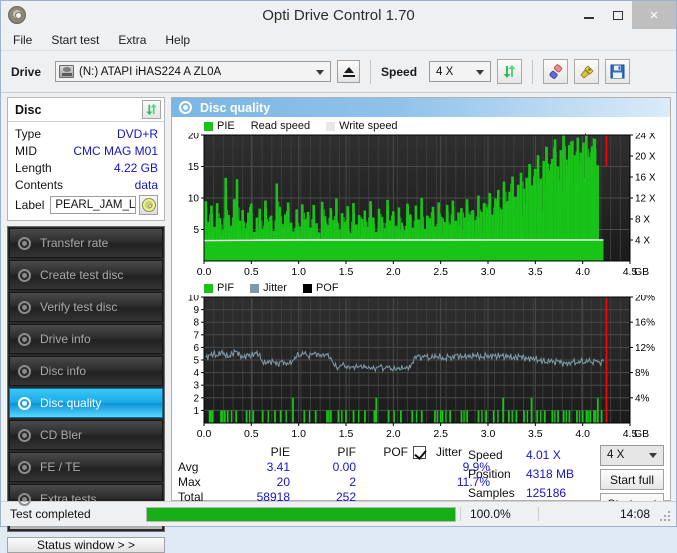 The width and height of the screenshot is (677, 553). Describe the element at coordinates (632, 455) in the screenshot. I see `test-speed-select: 4 X` at that location.